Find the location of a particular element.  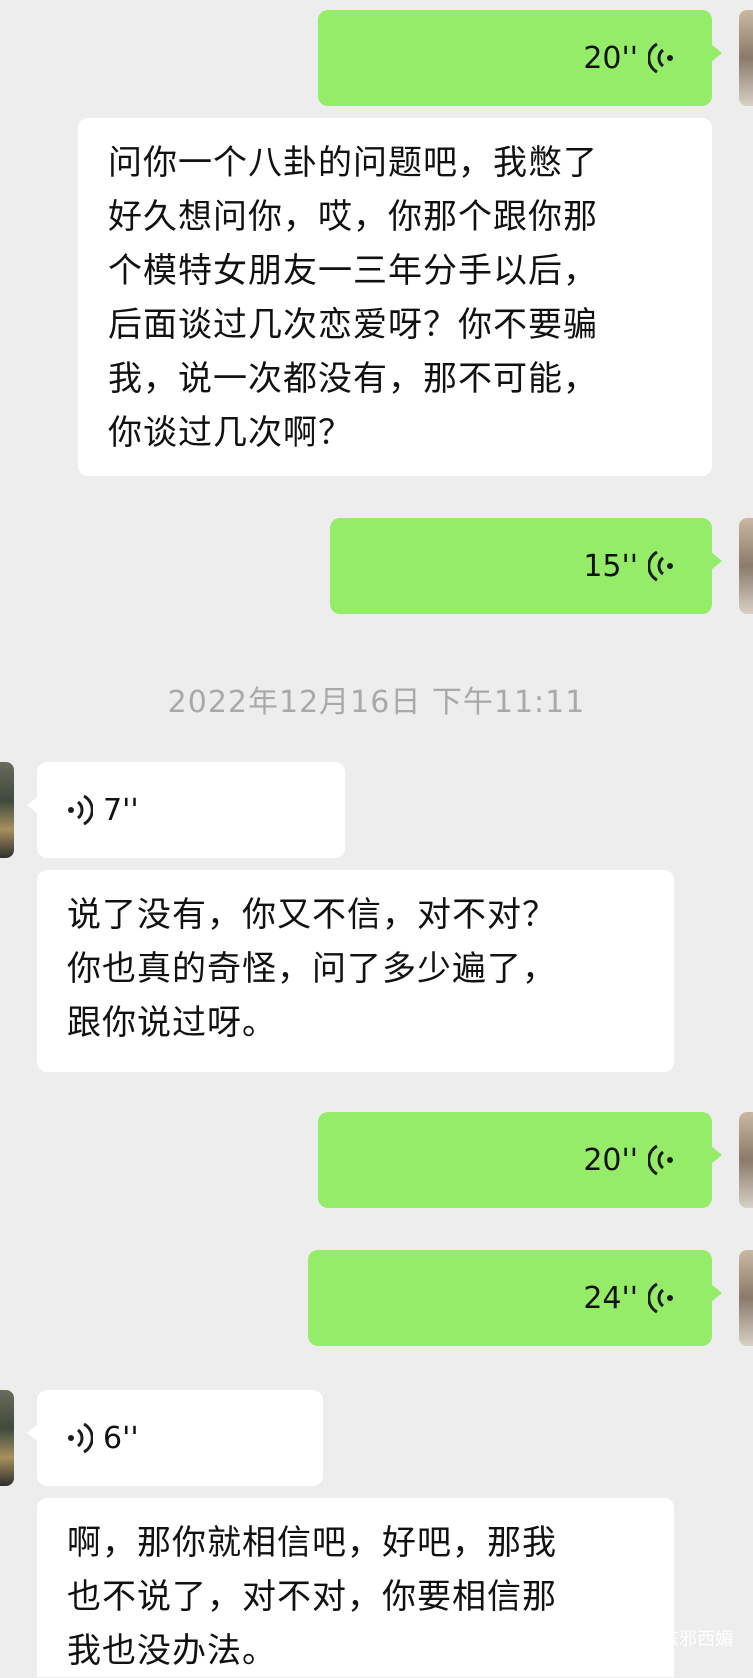

voice-duration: 6'' is located at coordinates (121, 1438).